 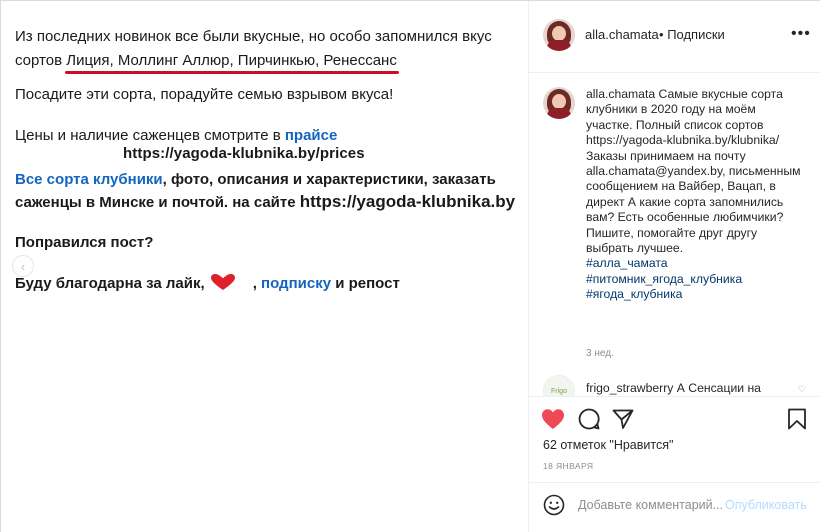 I want to click on comment: frigo_strawberry А Сенсации на ♡, so click(x=701, y=388).